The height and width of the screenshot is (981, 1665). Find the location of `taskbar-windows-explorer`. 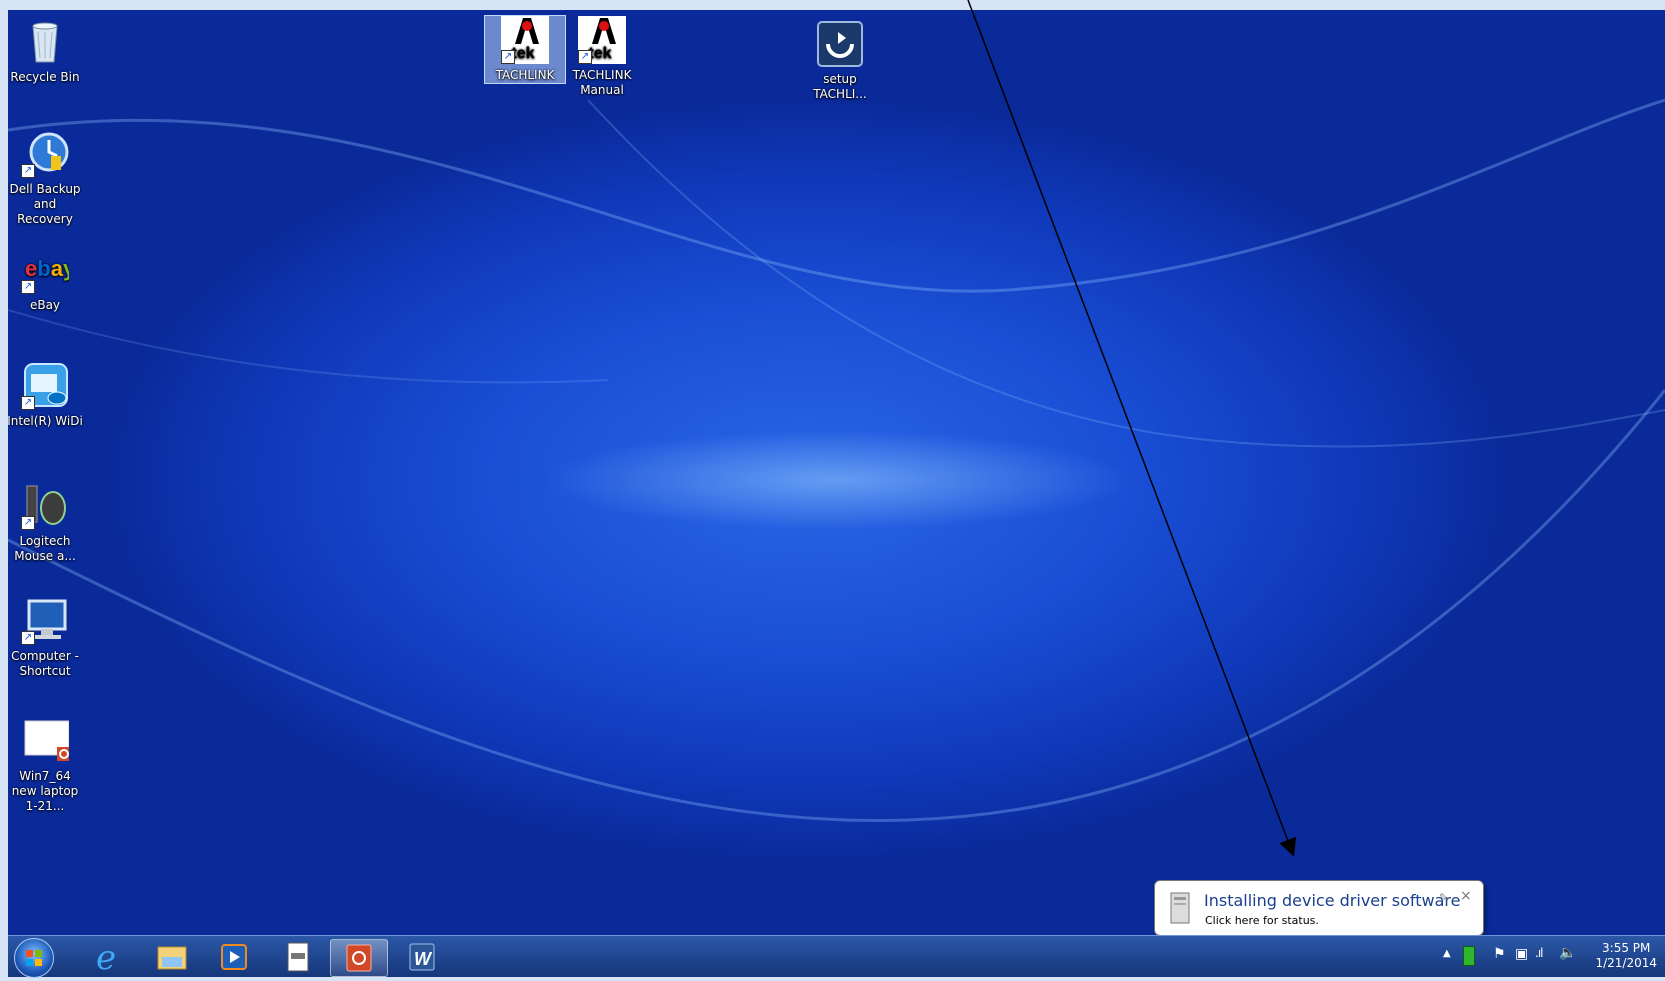

taskbar-windows-explorer is located at coordinates (172, 957).